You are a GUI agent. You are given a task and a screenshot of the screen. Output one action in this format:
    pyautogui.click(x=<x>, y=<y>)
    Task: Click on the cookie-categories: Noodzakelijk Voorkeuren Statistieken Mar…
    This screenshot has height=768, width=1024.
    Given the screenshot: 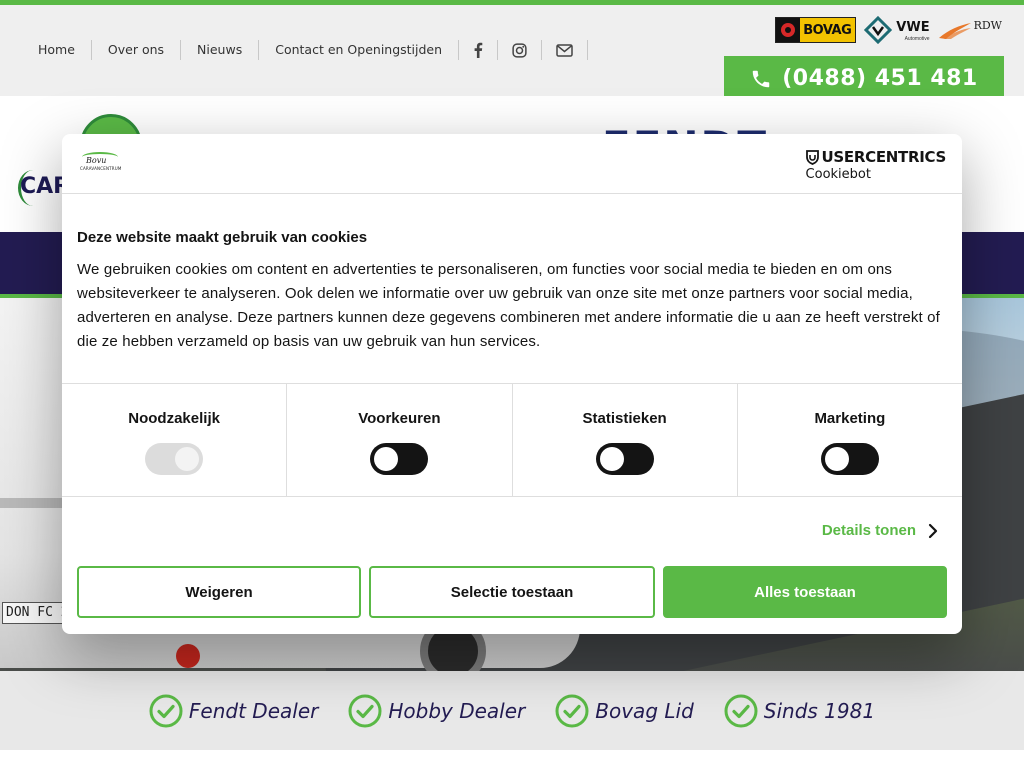 What is the action you would take?
    pyautogui.click(x=512, y=440)
    